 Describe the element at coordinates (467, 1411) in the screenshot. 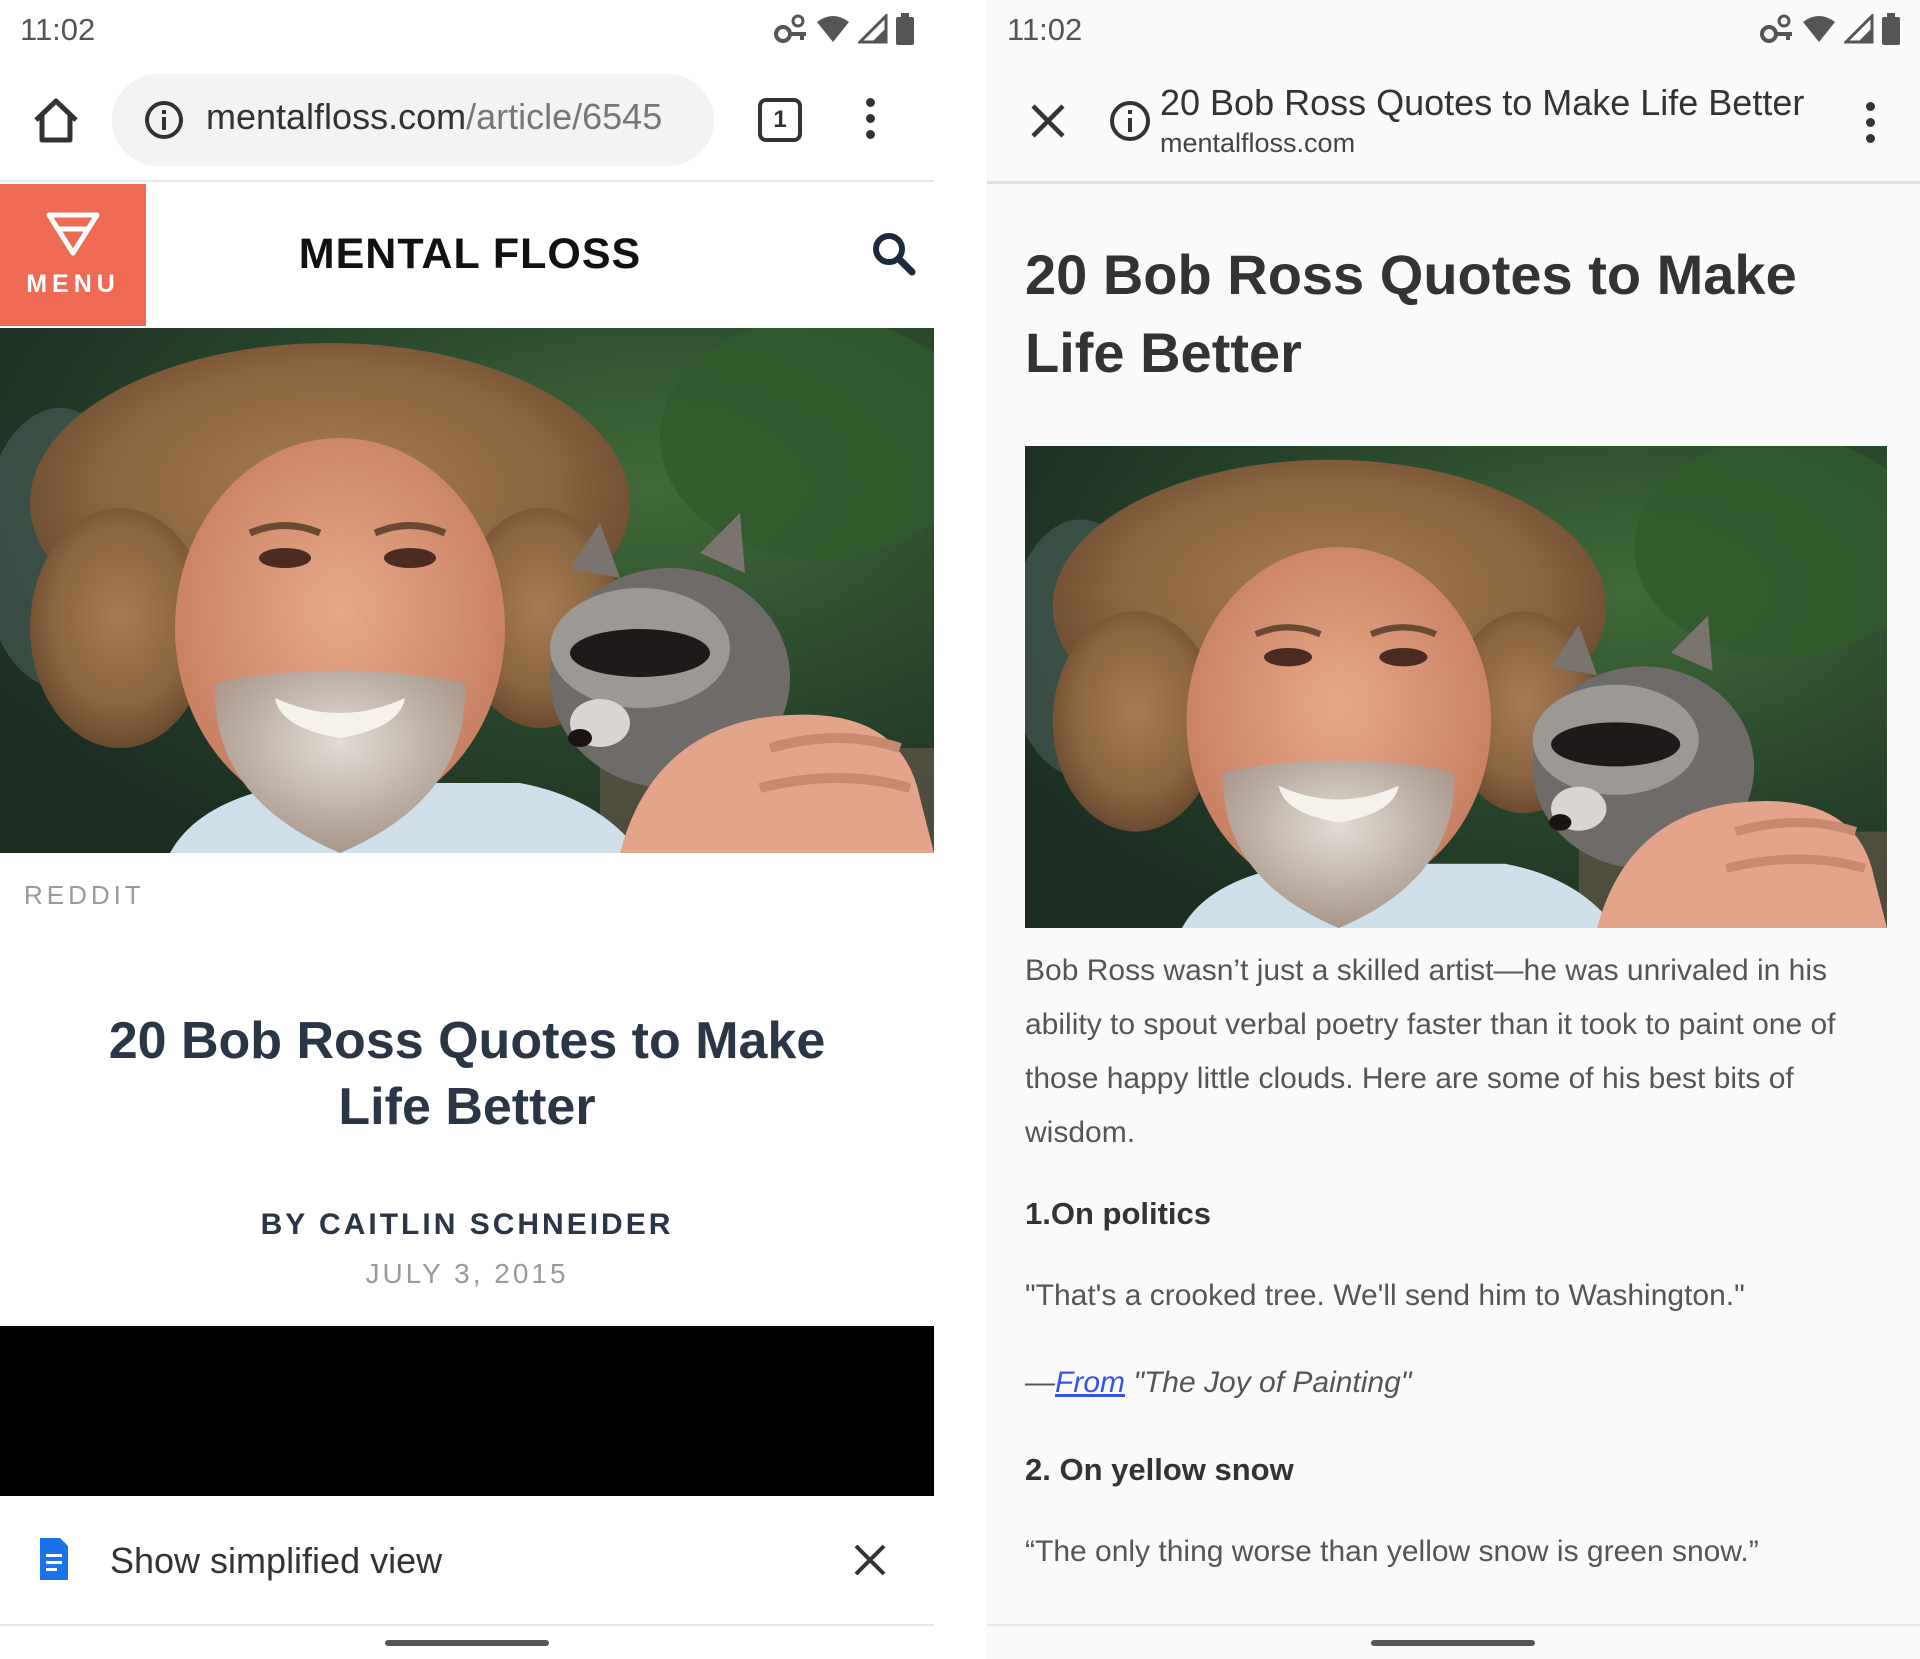

I see `ad-placeholder` at that location.